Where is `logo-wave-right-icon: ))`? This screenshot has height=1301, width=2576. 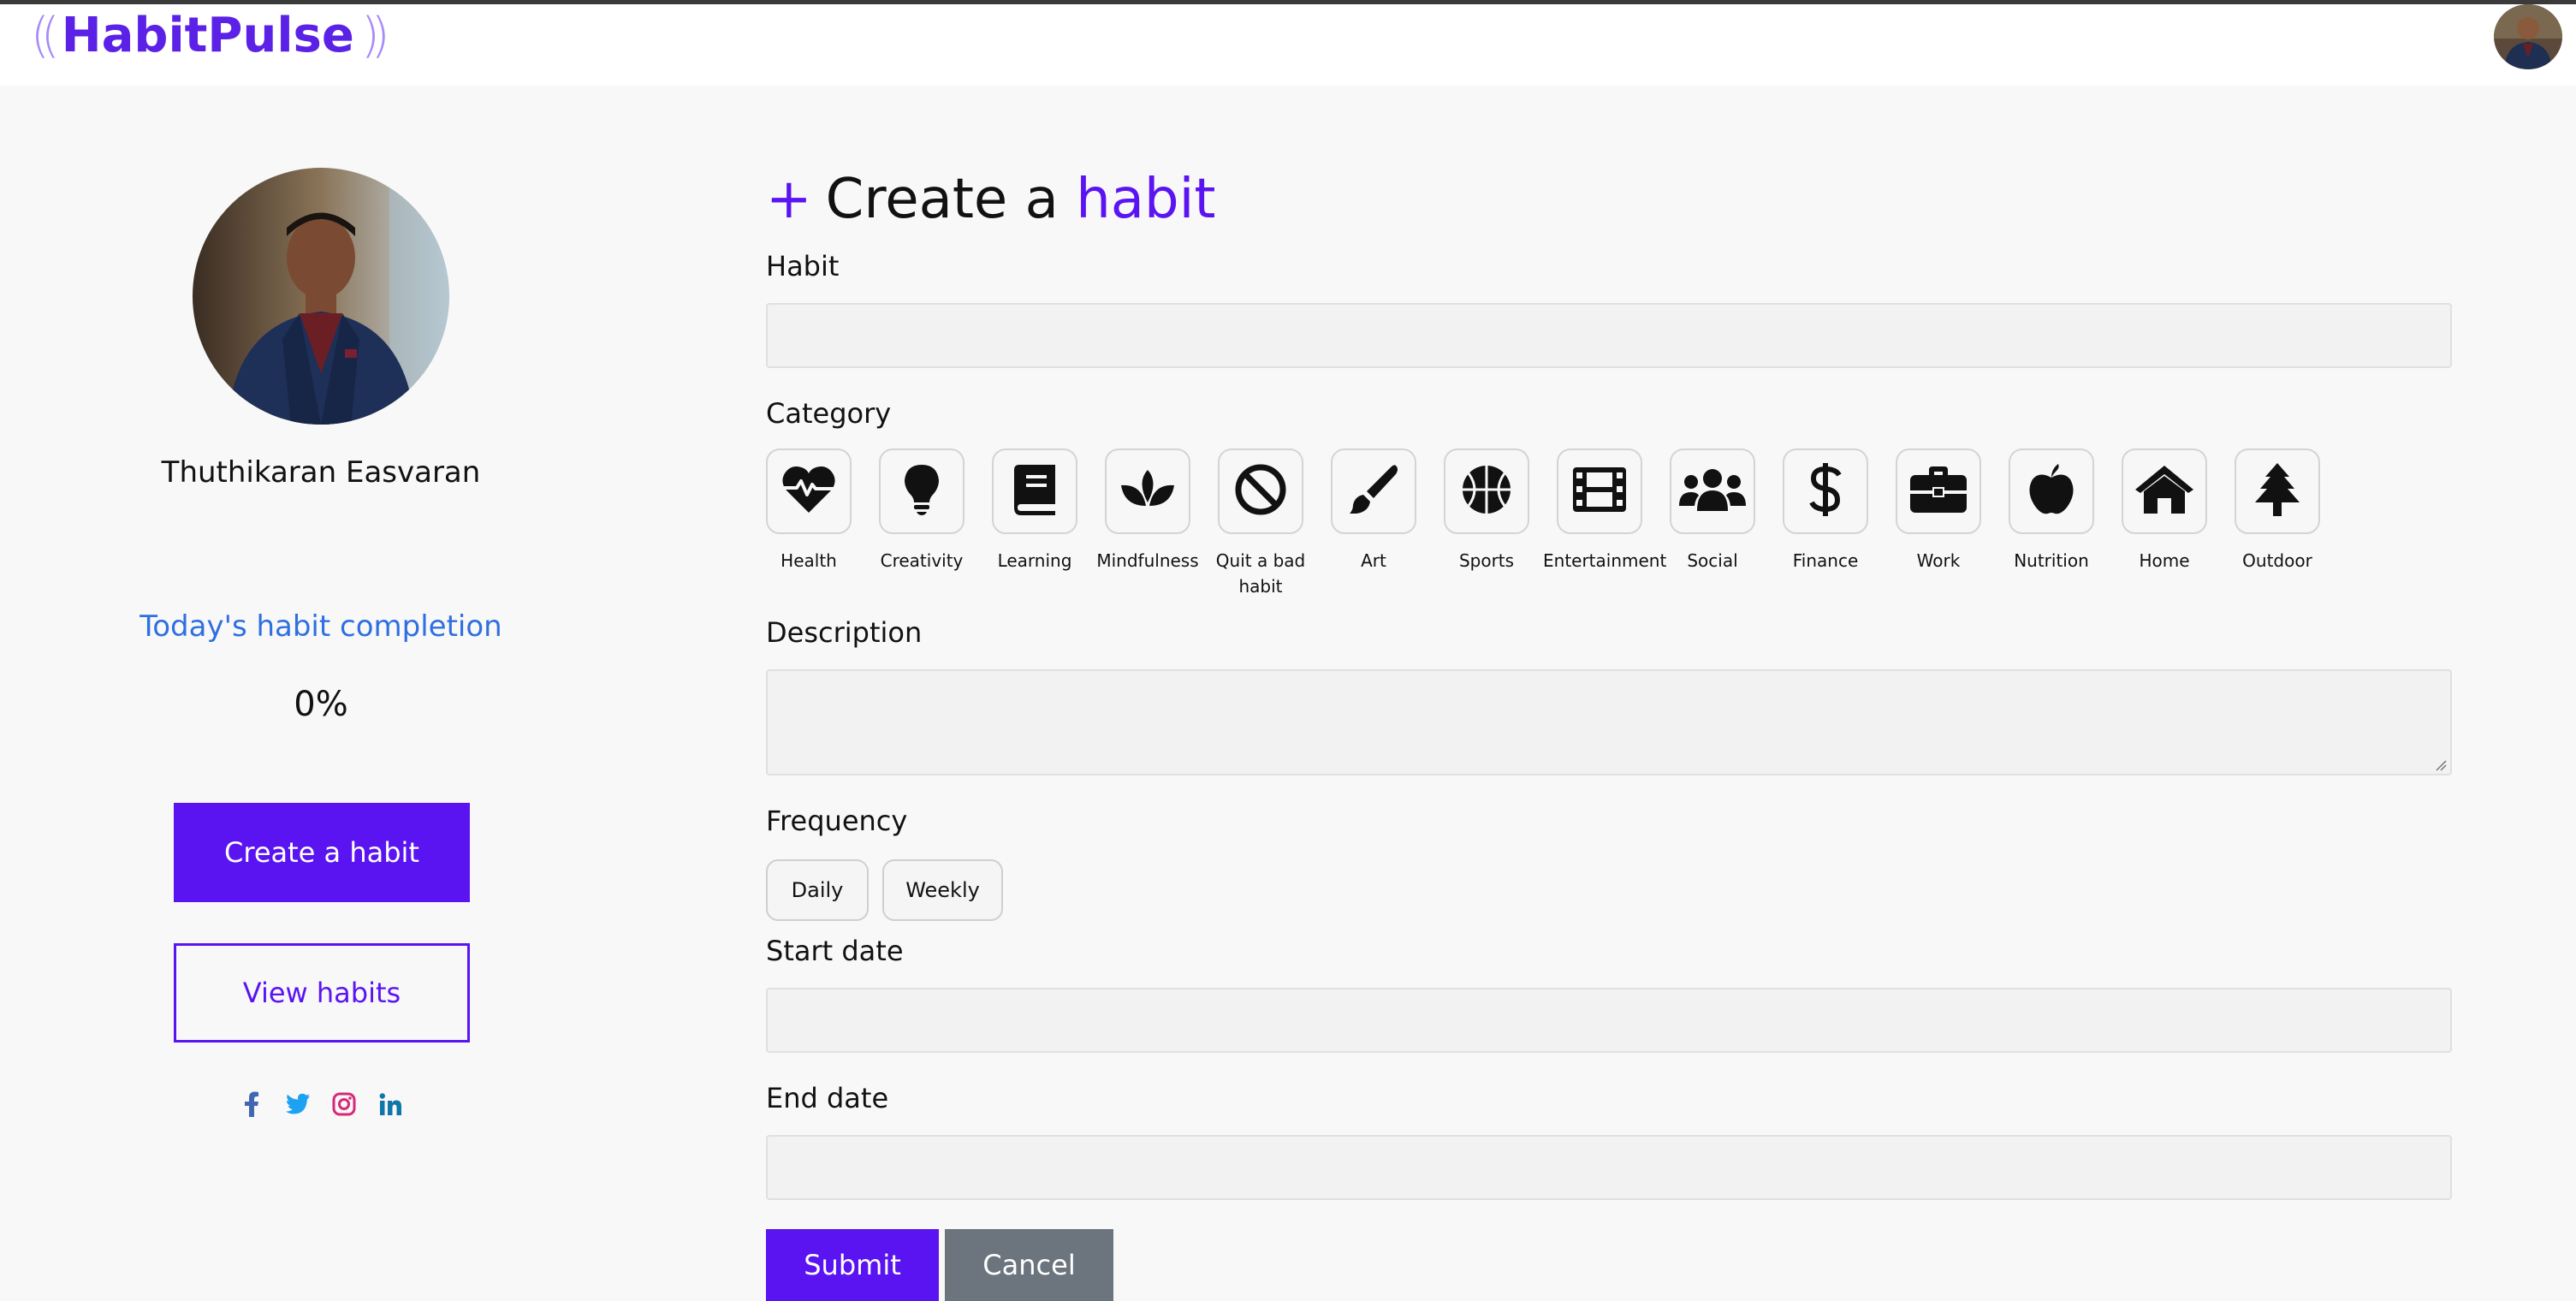 logo-wave-right-icon: )) is located at coordinates (375, 35).